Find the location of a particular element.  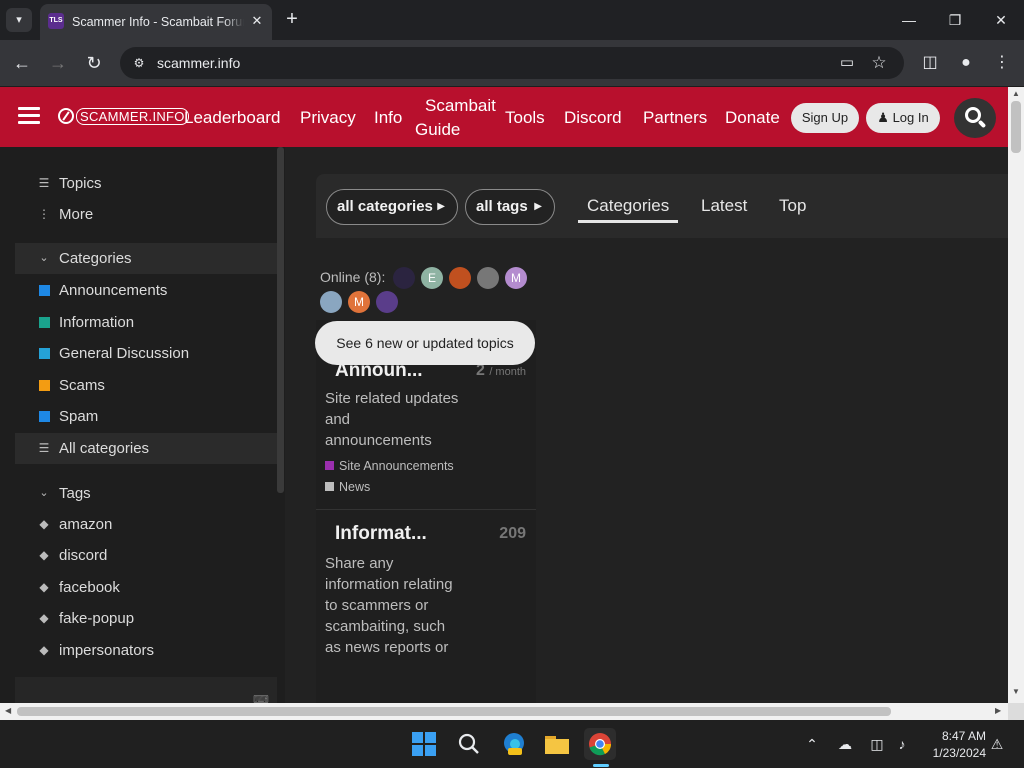

subcategory-news: News is located at coordinates (347, 487).